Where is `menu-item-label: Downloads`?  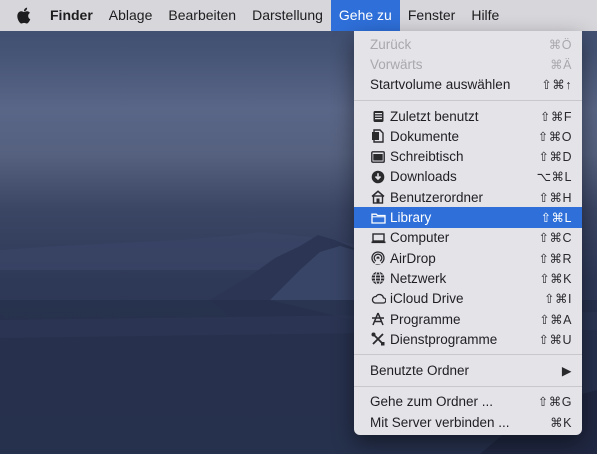 menu-item-label: Downloads is located at coordinates (423, 177).